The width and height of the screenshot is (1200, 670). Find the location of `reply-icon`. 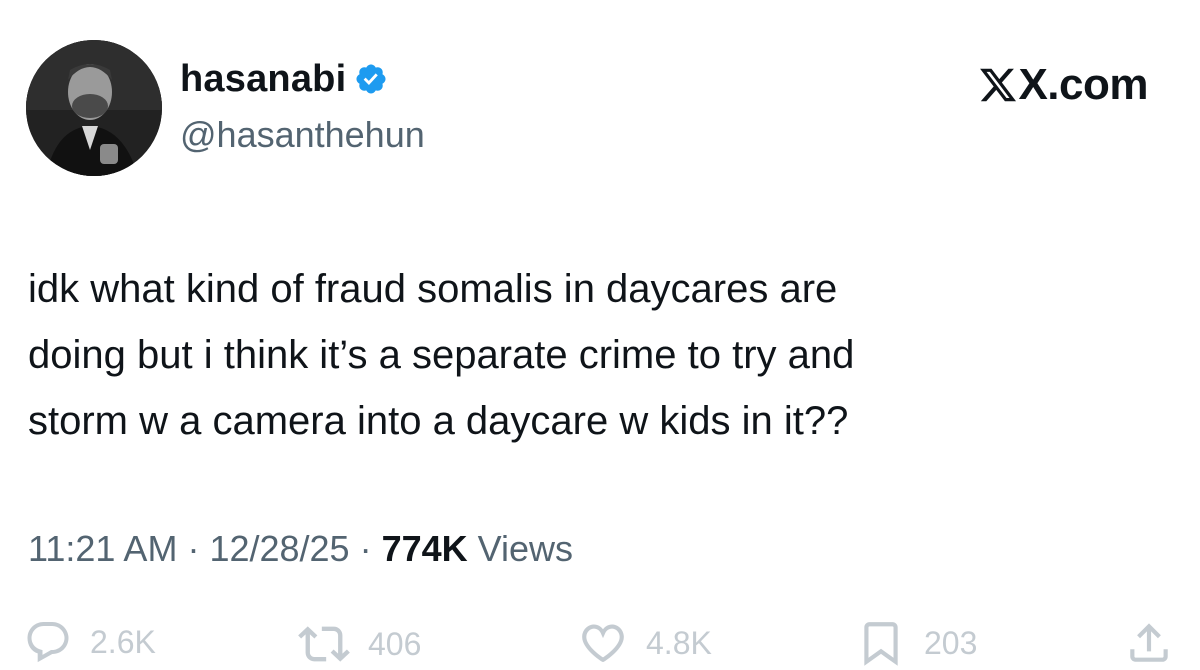

reply-icon is located at coordinates (48, 642).